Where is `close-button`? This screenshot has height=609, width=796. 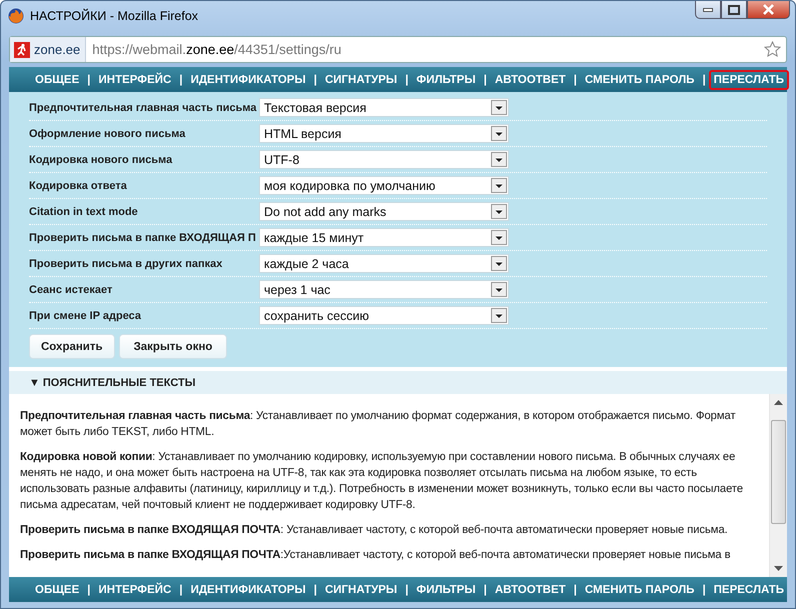 close-button is located at coordinates (768, 10).